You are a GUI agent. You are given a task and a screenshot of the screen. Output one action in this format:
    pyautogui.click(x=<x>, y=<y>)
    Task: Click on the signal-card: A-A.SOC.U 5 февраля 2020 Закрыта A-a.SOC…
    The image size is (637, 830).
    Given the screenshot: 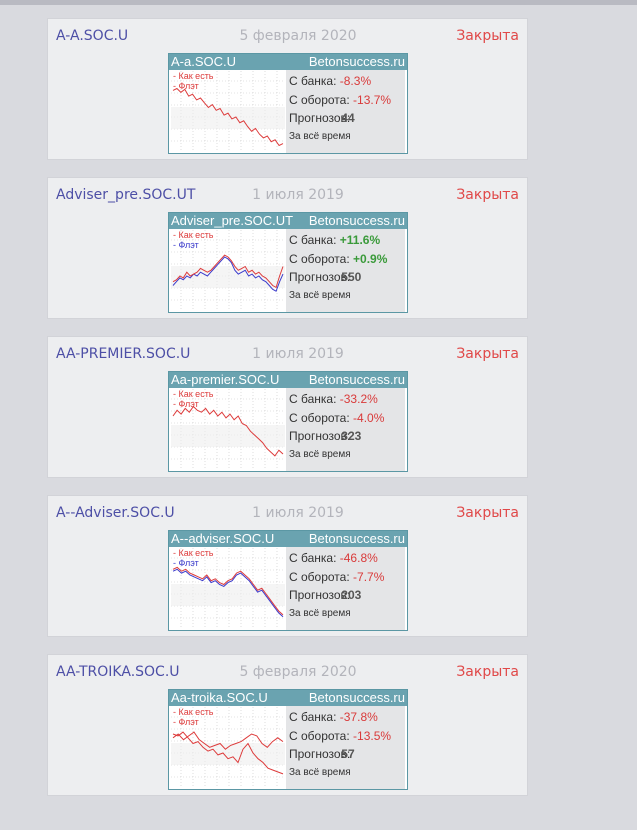 What is the action you would take?
    pyautogui.click(x=287, y=89)
    